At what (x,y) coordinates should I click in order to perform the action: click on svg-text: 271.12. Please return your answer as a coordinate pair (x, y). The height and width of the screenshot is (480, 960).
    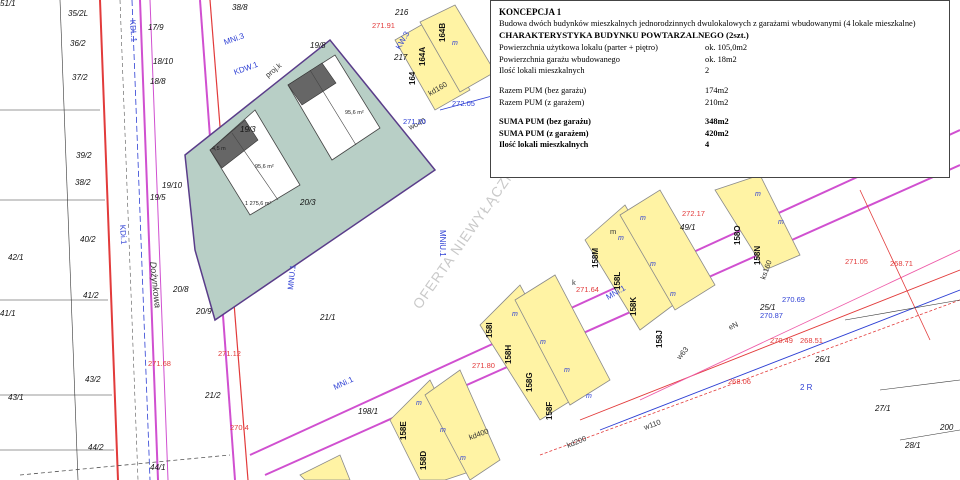
    Looking at the image, I should click on (229, 353).